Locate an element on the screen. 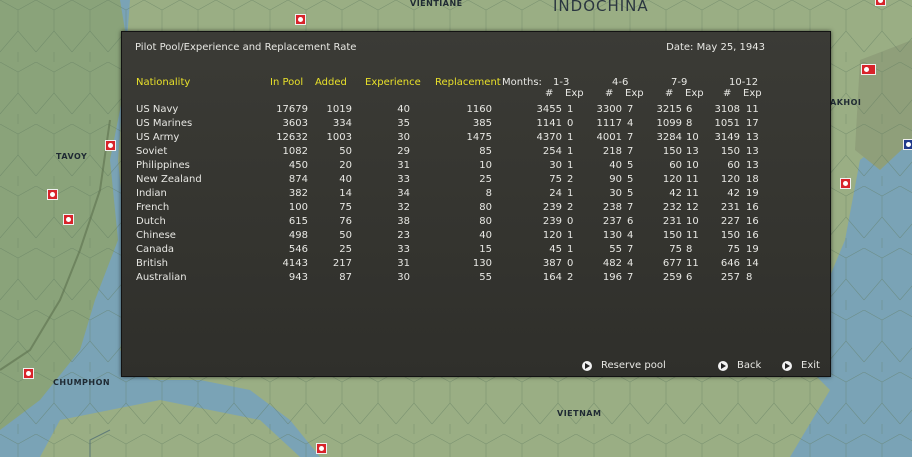  added-cell: 87 is located at coordinates (345, 277).